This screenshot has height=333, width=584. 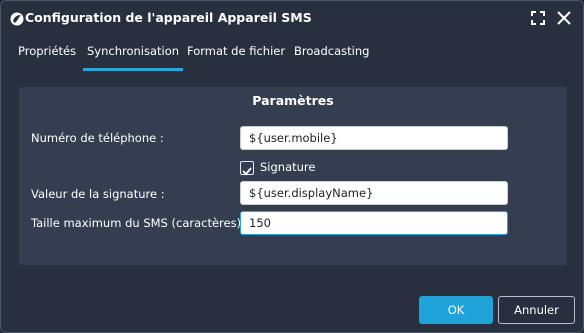 What do you see at coordinates (538, 18) in the screenshot?
I see `maximize-icon` at bounding box center [538, 18].